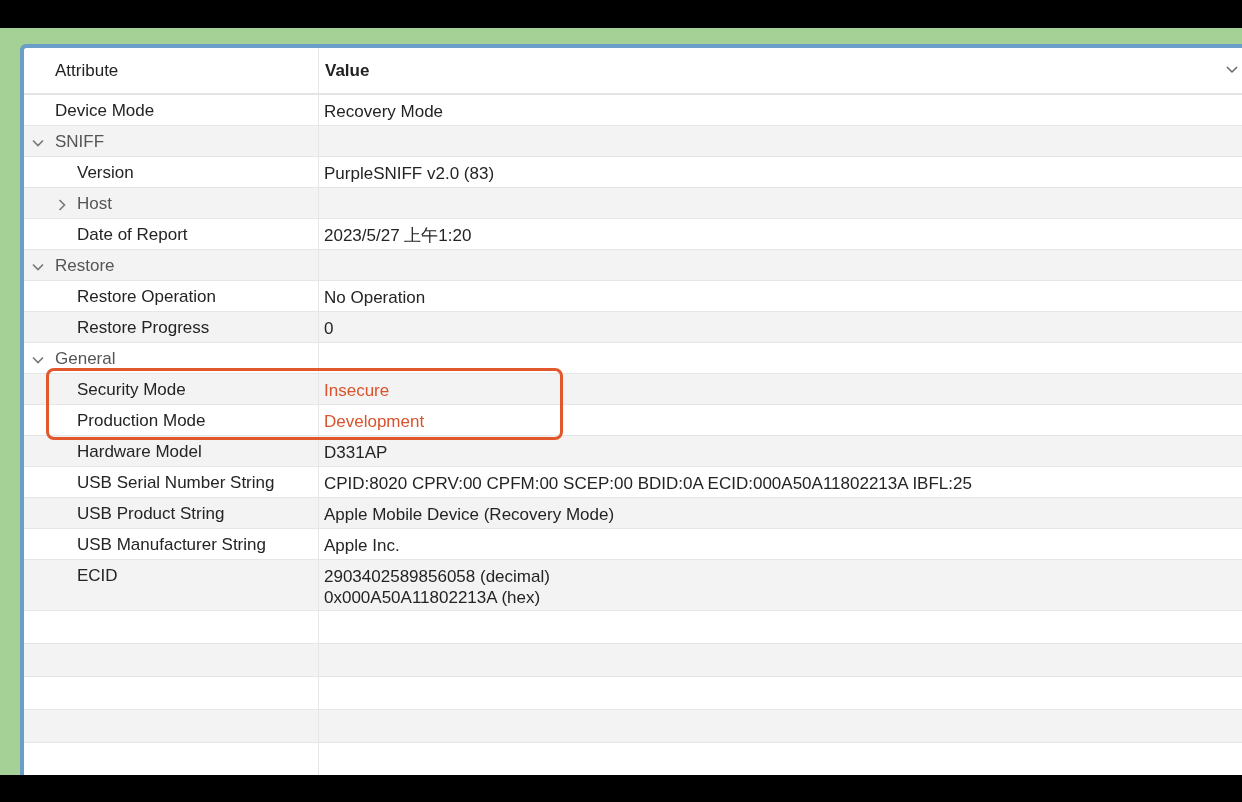  What do you see at coordinates (80, 142) in the screenshot?
I see `group-label: SNIFF` at bounding box center [80, 142].